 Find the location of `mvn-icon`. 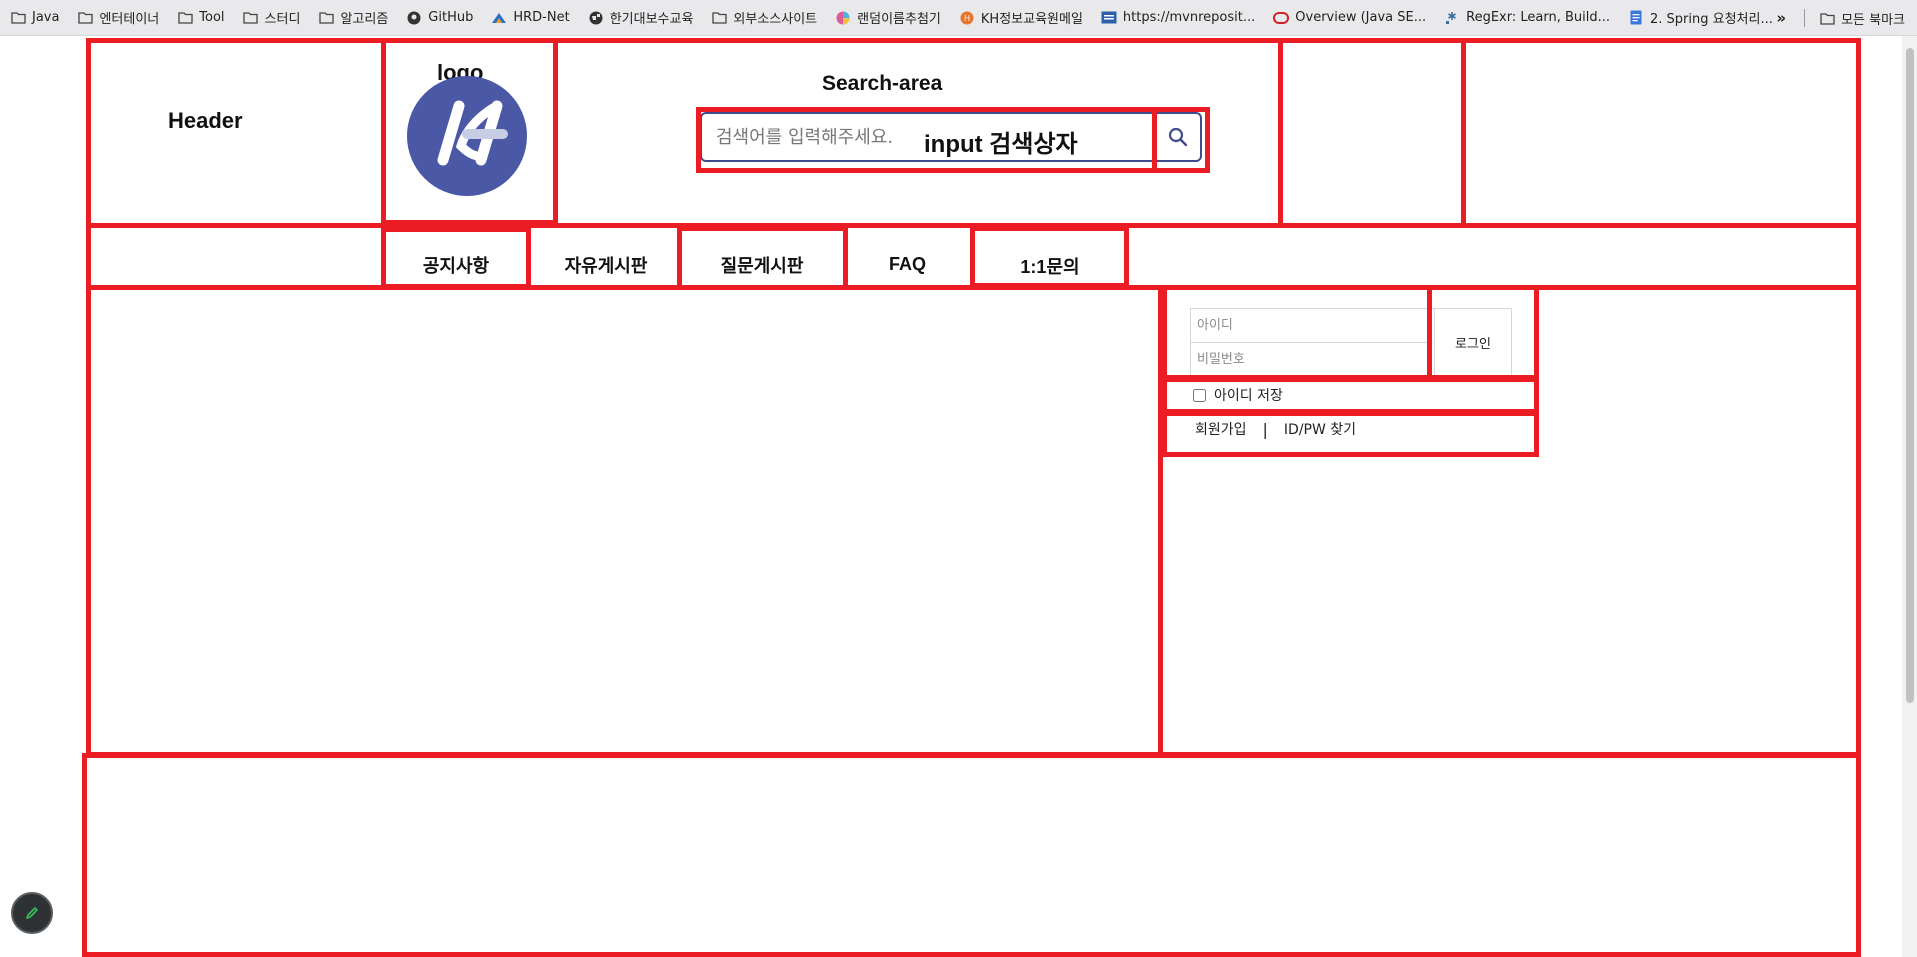

mvn-icon is located at coordinates (1109, 18).